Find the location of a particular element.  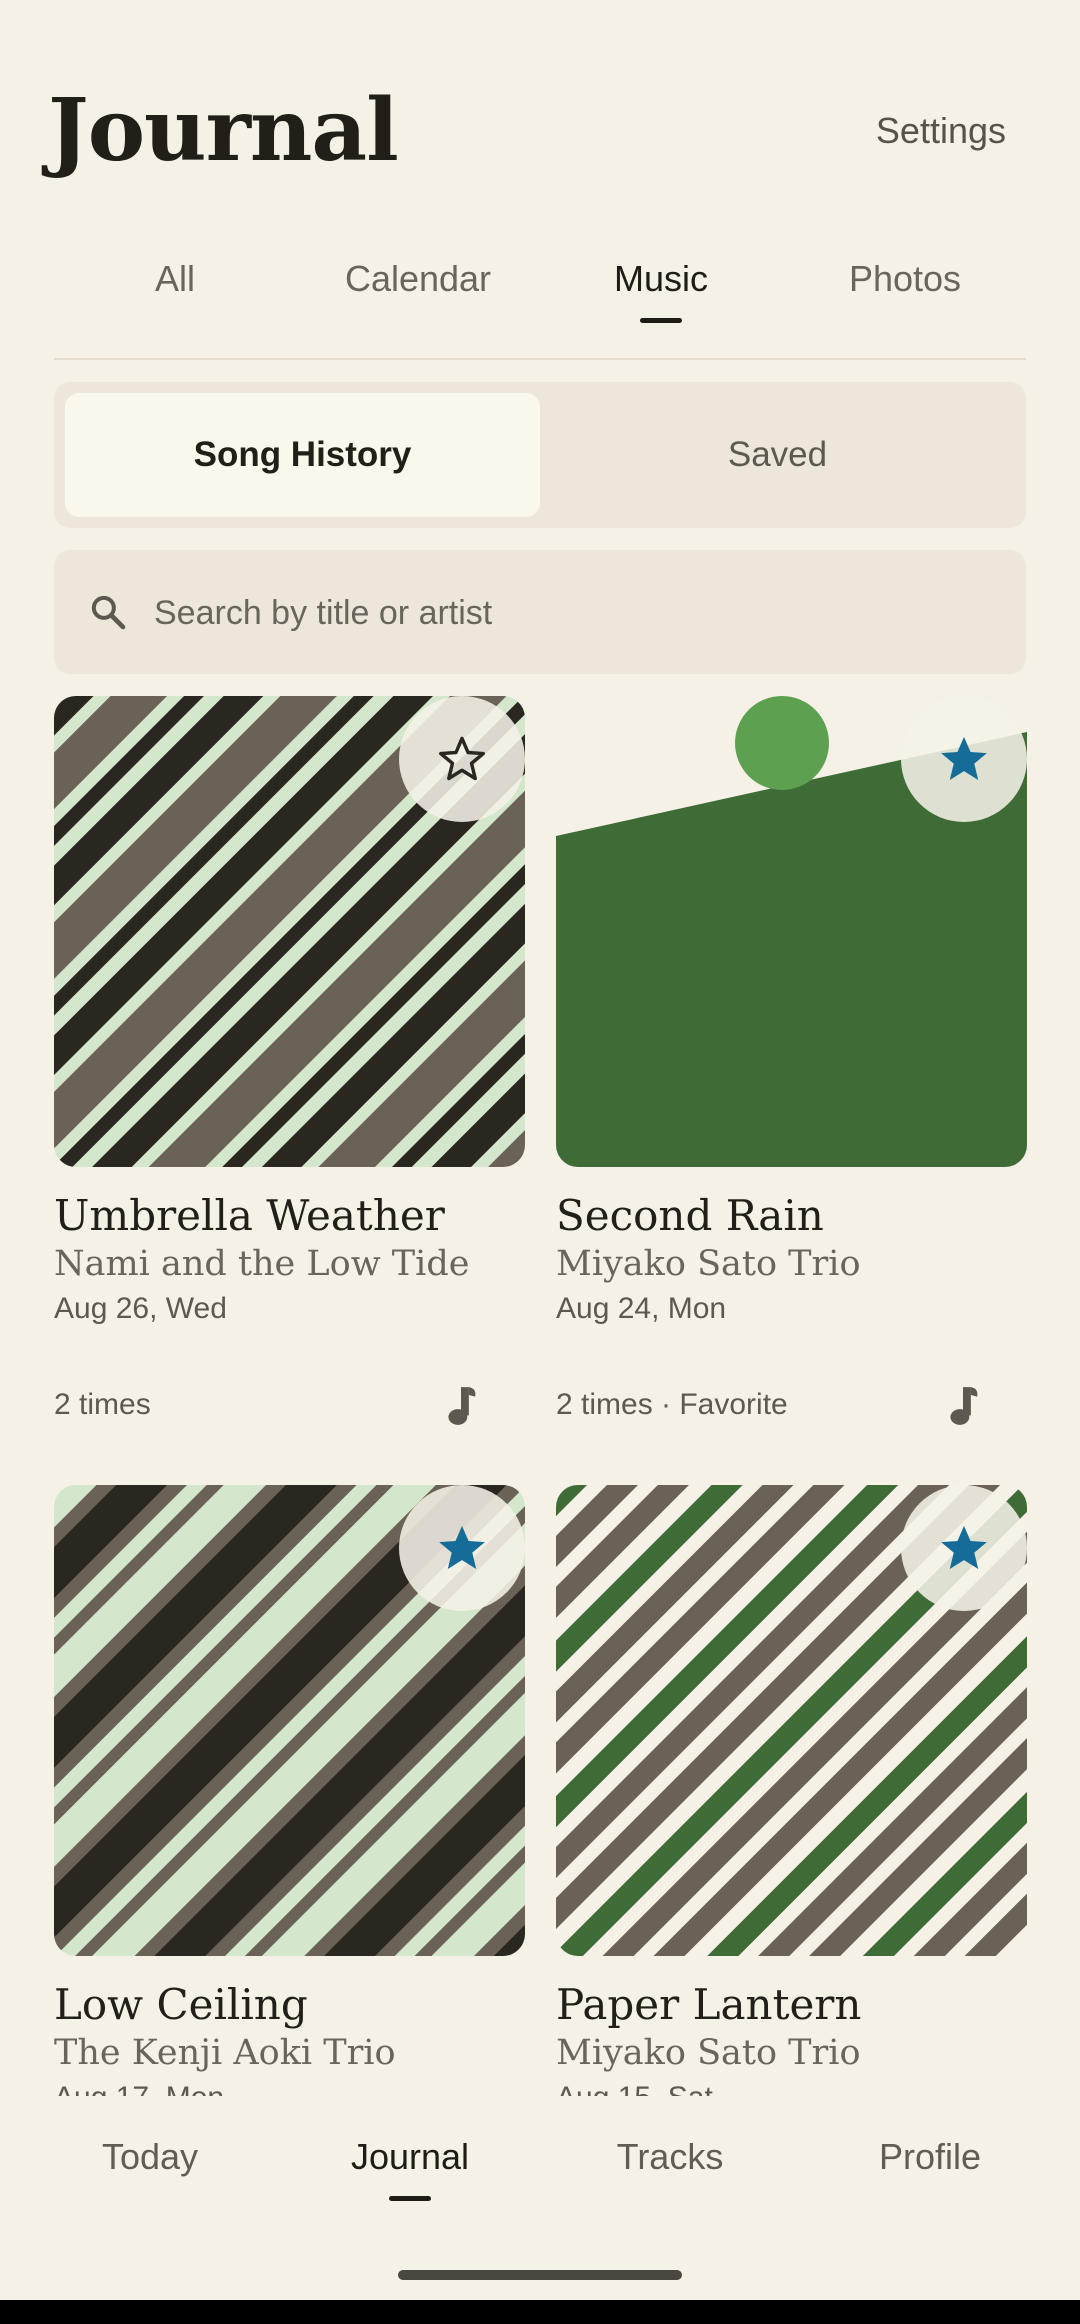

play-count: 2 times · Favorite is located at coordinates (672, 1404).